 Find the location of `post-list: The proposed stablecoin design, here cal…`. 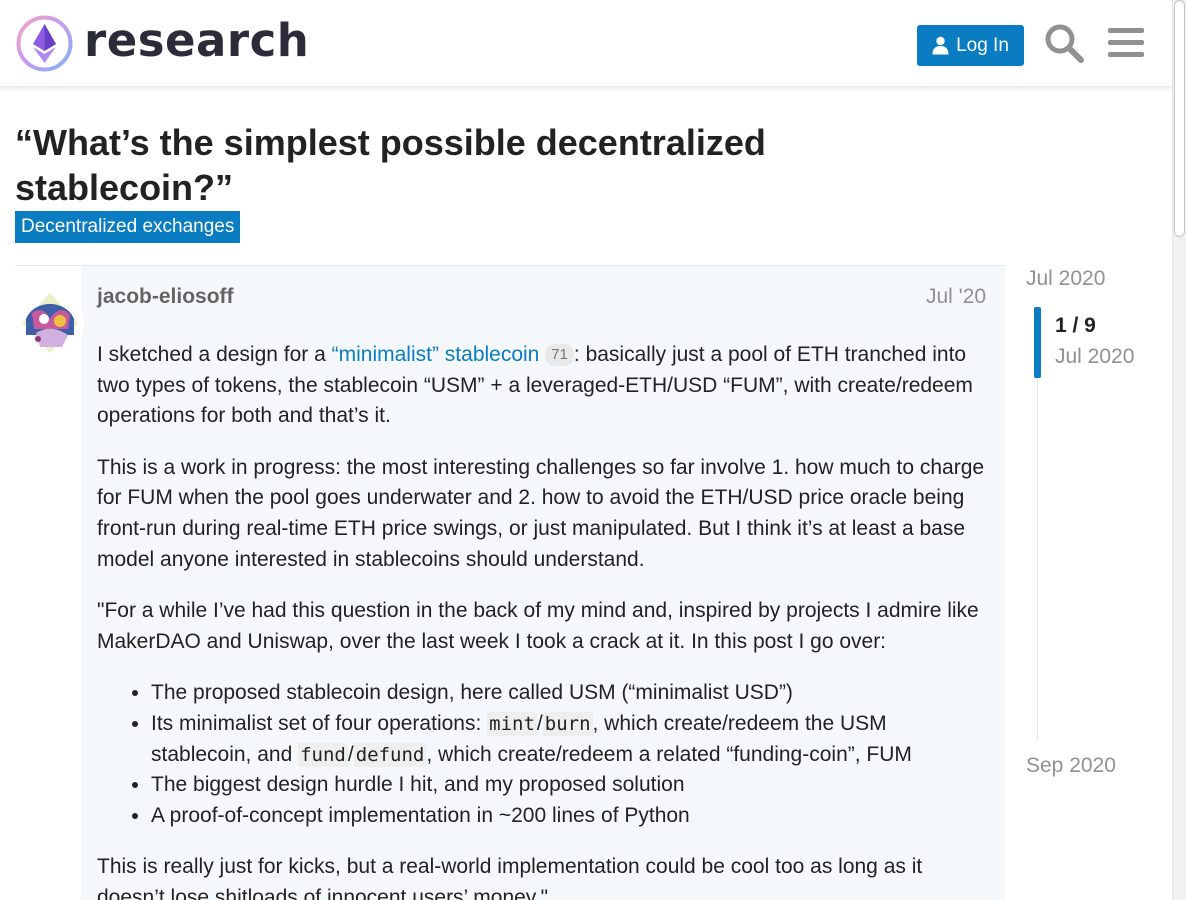

post-list: The proposed stablecoin design, here cal… is located at coordinates (569, 754).